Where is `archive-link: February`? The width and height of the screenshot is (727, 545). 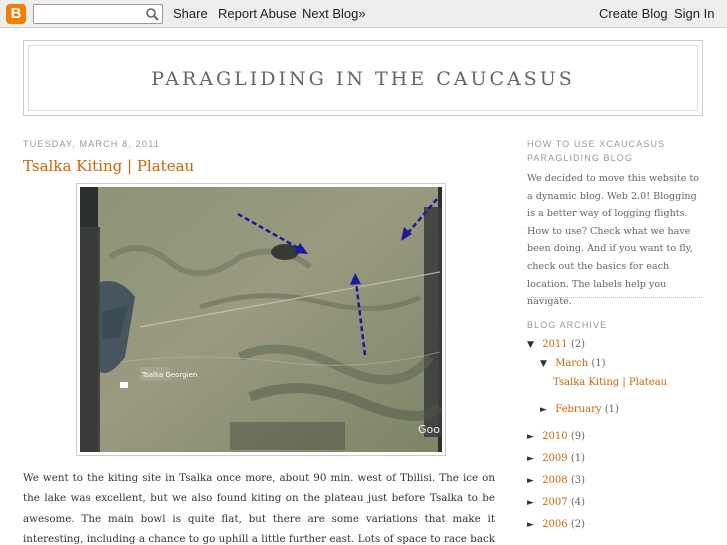 archive-link: February is located at coordinates (578, 409).